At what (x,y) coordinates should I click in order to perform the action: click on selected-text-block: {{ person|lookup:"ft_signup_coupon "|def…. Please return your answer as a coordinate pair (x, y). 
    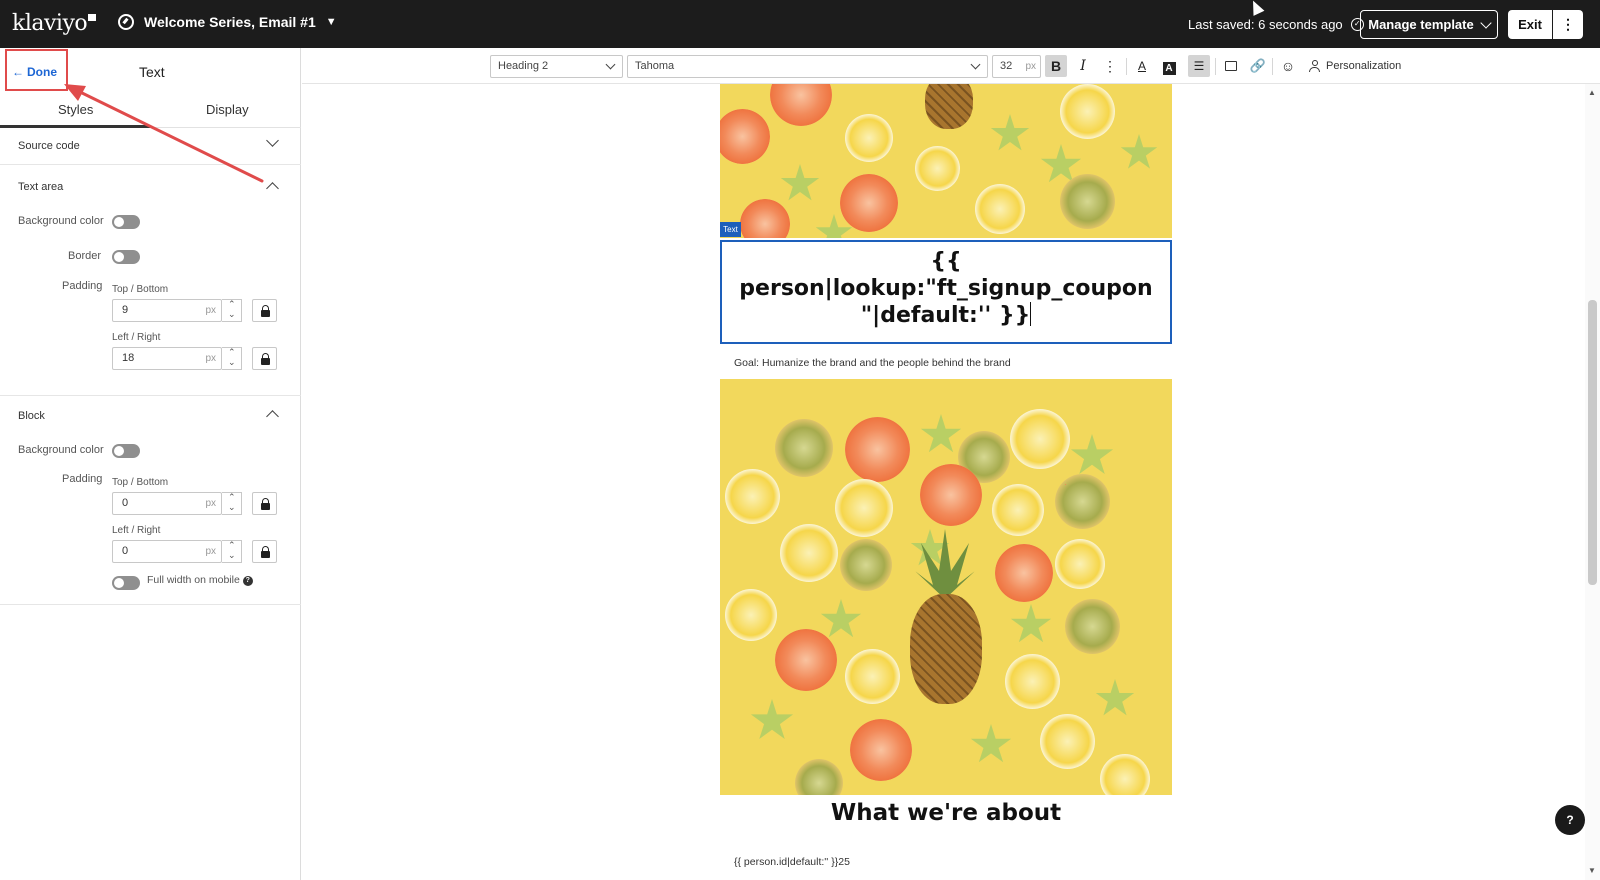
    Looking at the image, I should click on (946, 292).